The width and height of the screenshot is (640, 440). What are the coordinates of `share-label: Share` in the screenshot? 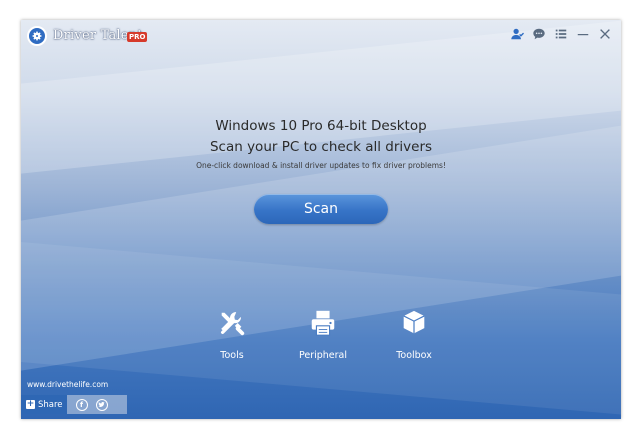 It's located at (50, 404).